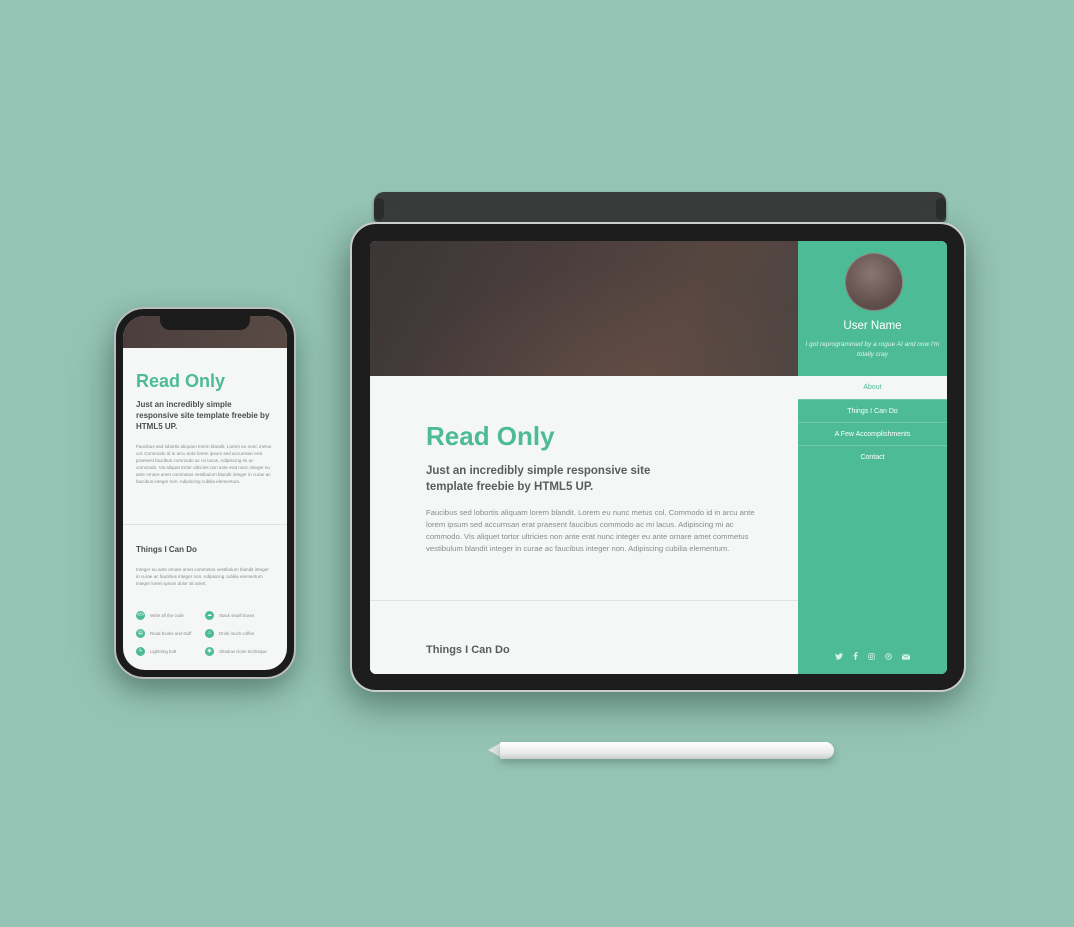 The height and width of the screenshot is (927, 1074). I want to click on phone-page-title: Read Only, so click(181, 381).